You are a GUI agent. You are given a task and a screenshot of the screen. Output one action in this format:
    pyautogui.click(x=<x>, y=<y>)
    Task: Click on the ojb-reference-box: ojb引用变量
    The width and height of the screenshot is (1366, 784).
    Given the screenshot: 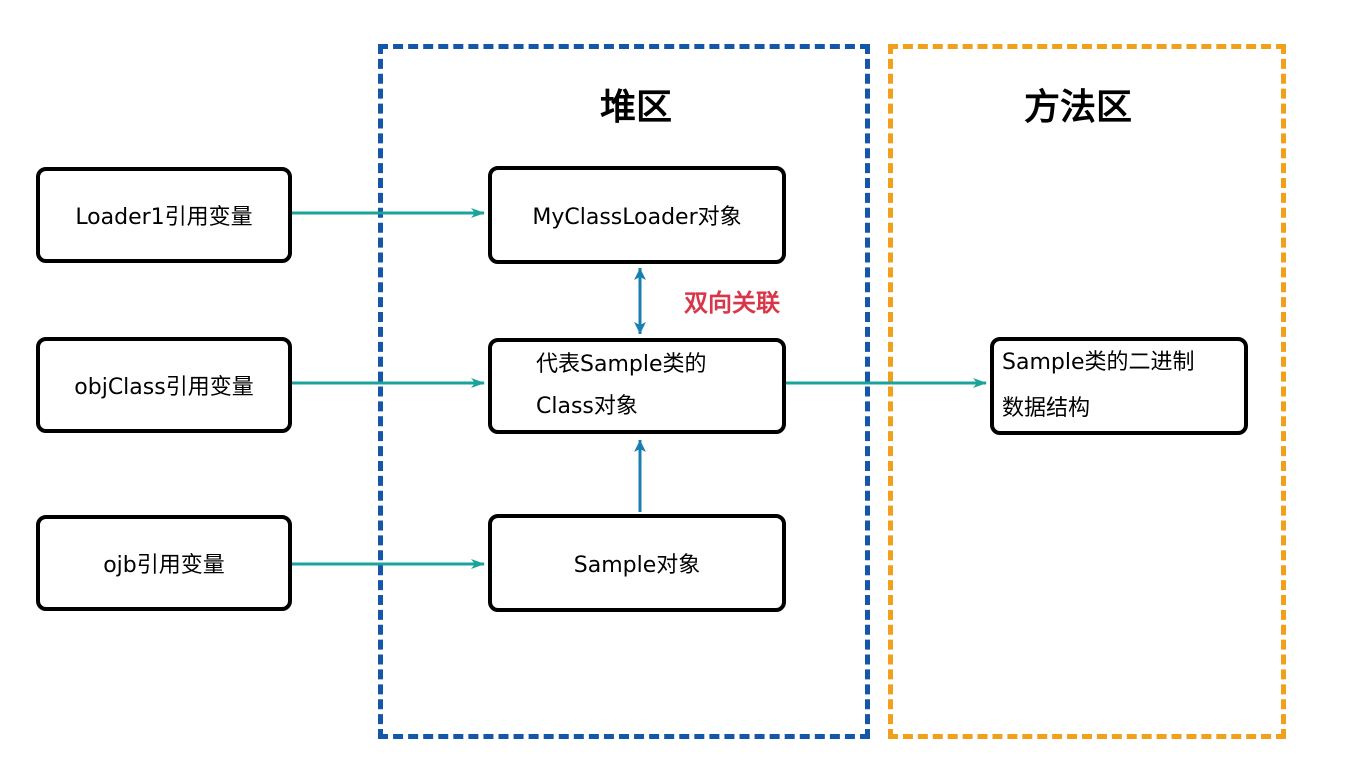 What is the action you would take?
    pyautogui.click(x=164, y=563)
    